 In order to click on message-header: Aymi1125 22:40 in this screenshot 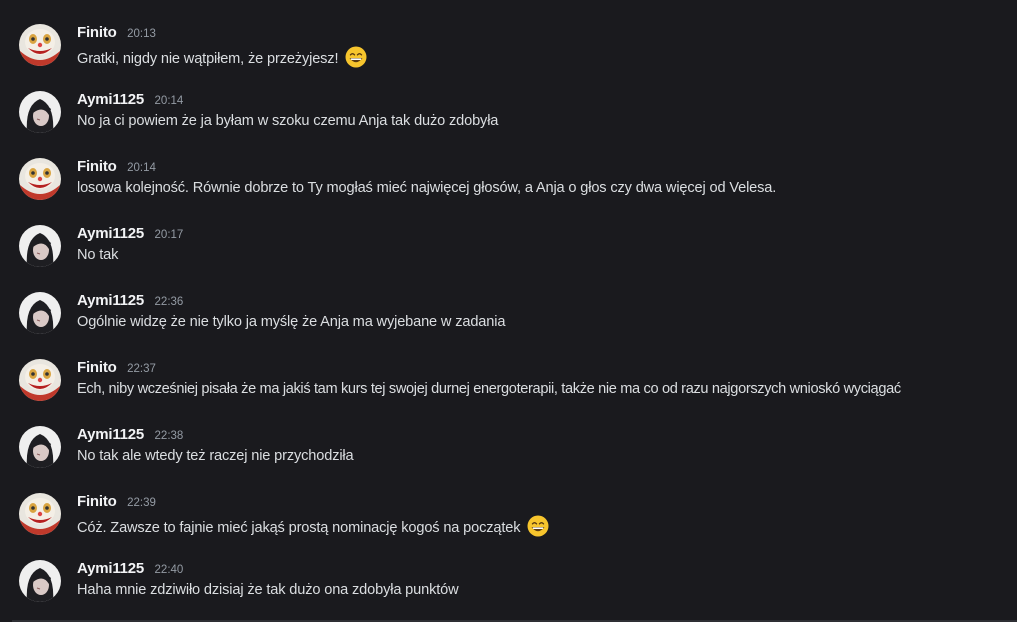, I will do `click(130, 570)`.